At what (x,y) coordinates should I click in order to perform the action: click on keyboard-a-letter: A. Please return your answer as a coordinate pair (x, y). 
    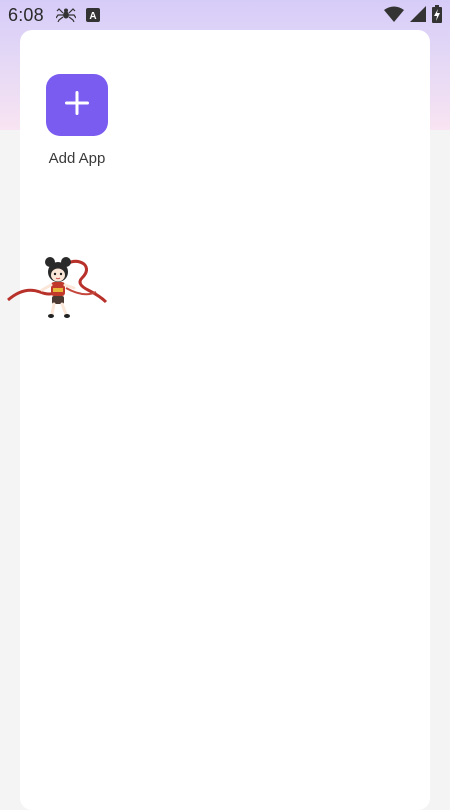
    Looking at the image, I should click on (92, 16).